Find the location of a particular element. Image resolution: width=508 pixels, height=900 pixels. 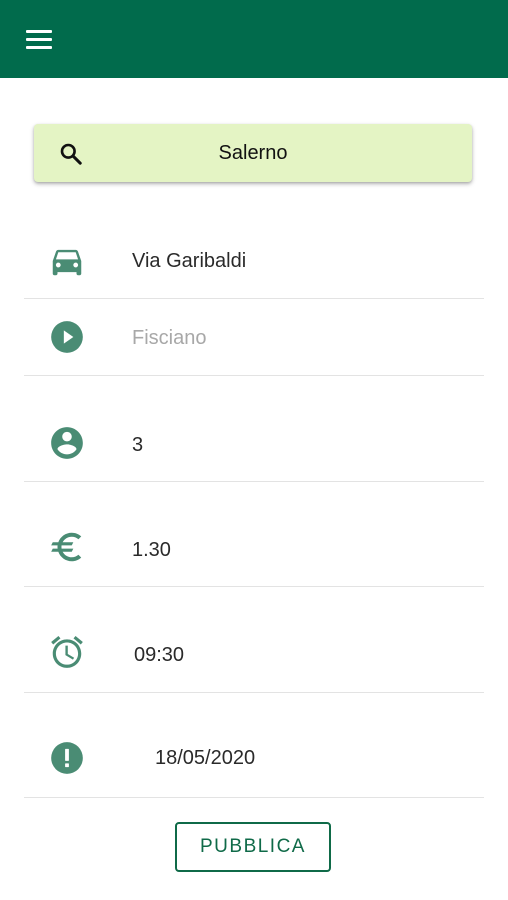

search-bar: Salerno is located at coordinates (253, 153).